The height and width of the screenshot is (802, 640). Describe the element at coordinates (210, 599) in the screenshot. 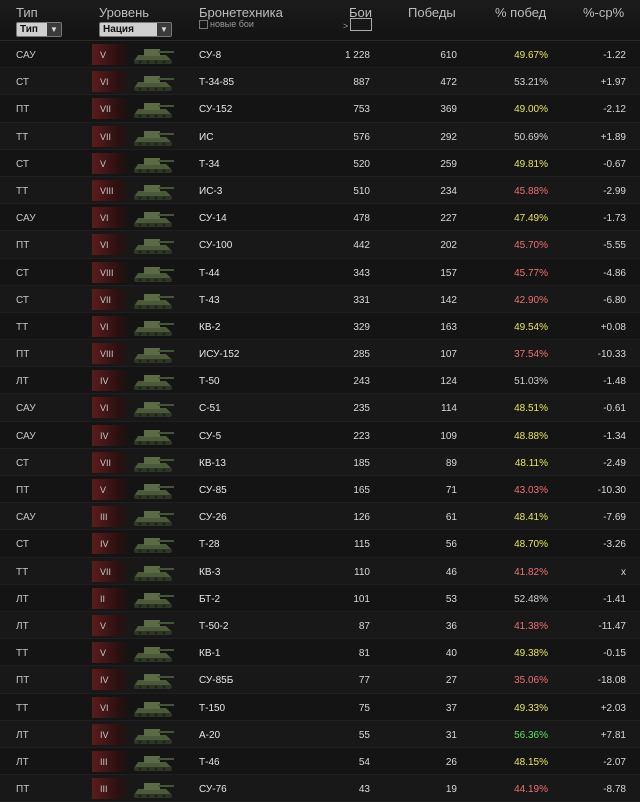

I see `vehicle-name: БТ-2` at that location.